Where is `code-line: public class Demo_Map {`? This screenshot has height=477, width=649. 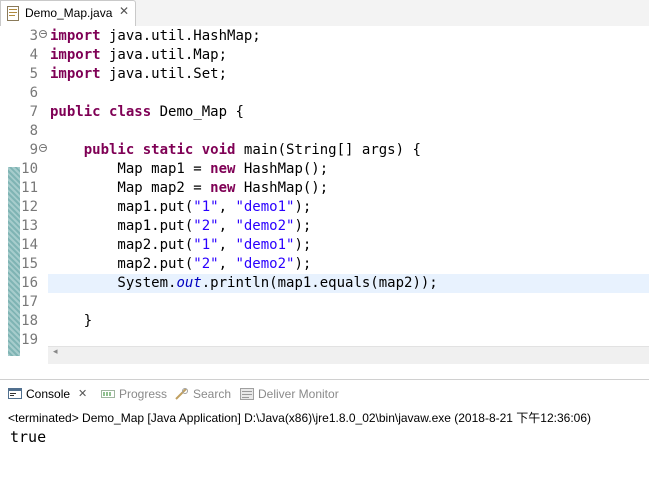
code-line: public class Demo_Map { is located at coordinates (147, 112).